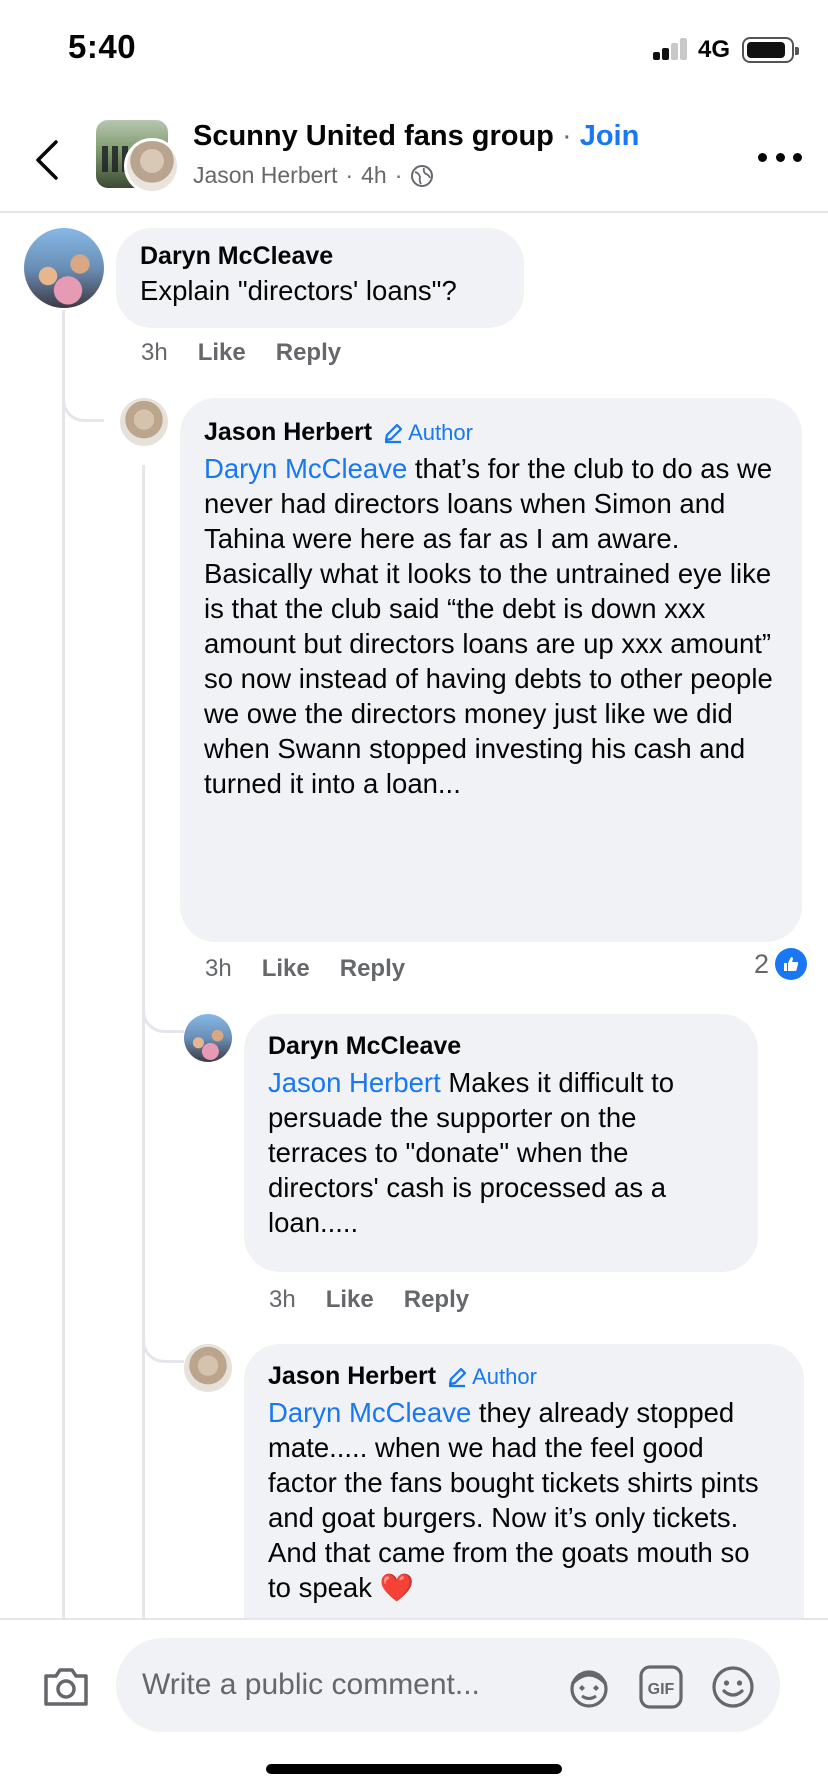 Image resolution: width=828 pixels, height=1792 pixels. Describe the element at coordinates (610, 136) in the screenshot. I see `join-button: Join` at that location.